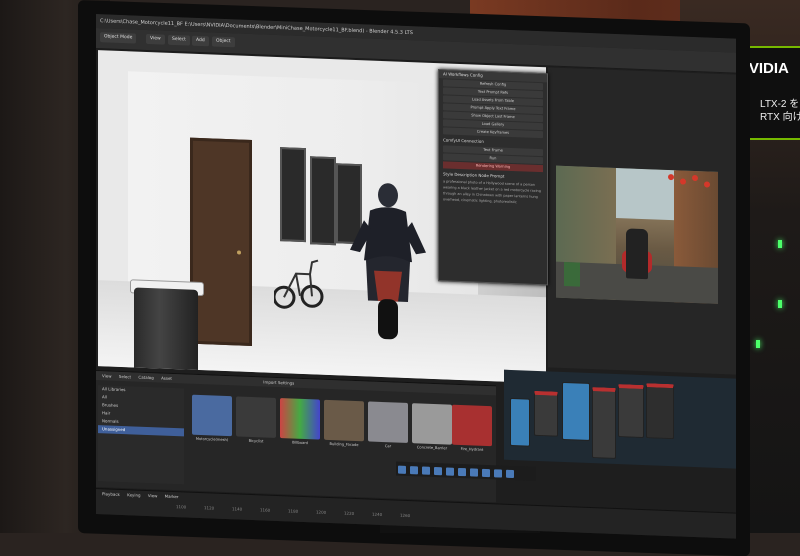  What do you see at coordinates (278, 382) in the screenshot?
I see `import-settings: Import Settings` at bounding box center [278, 382].